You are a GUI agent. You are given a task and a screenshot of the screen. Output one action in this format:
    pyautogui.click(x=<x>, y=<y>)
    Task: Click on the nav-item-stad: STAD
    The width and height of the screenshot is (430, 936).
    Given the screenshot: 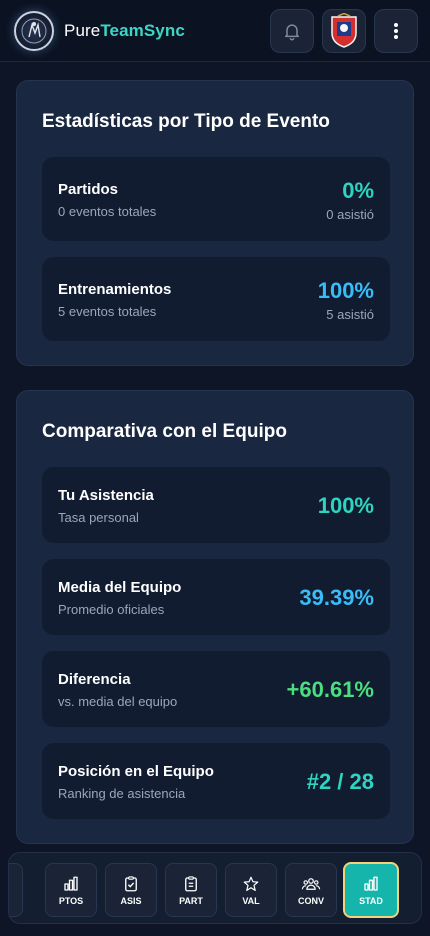 What is the action you would take?
    pyautogui.click(x=371, y=890)
    